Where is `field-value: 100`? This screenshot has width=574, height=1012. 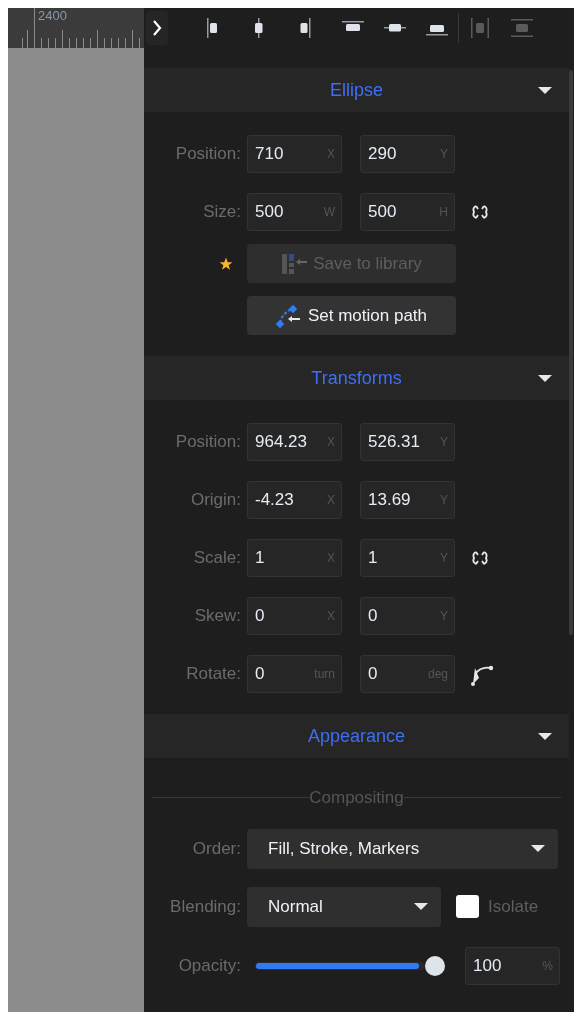
field-value: 100 is located at coordinates (487, 965).